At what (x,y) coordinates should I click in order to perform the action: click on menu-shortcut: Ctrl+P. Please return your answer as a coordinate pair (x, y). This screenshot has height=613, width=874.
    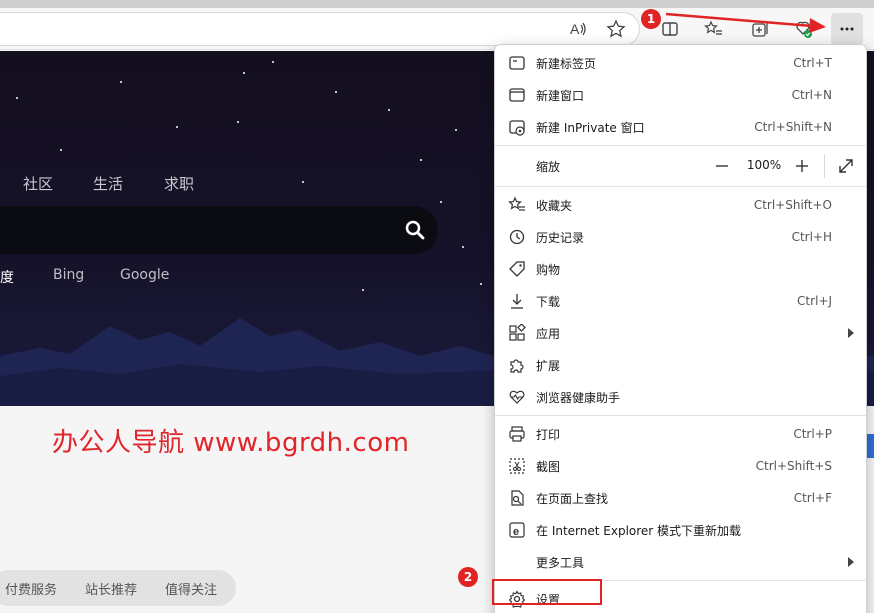
    Looking at the image, I should click on (812, 434).